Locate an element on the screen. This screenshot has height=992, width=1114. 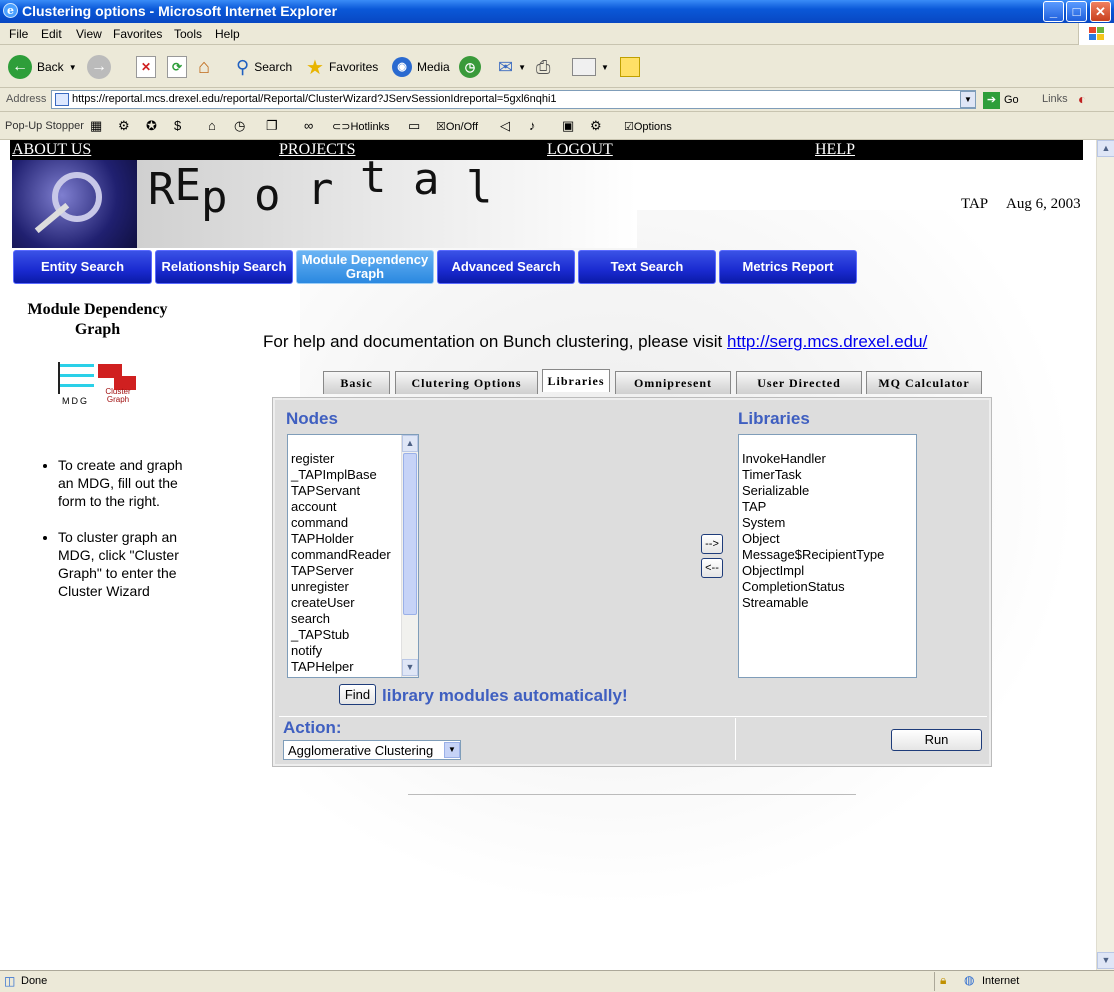
forward-button: → is located at coordinates (99, 67).